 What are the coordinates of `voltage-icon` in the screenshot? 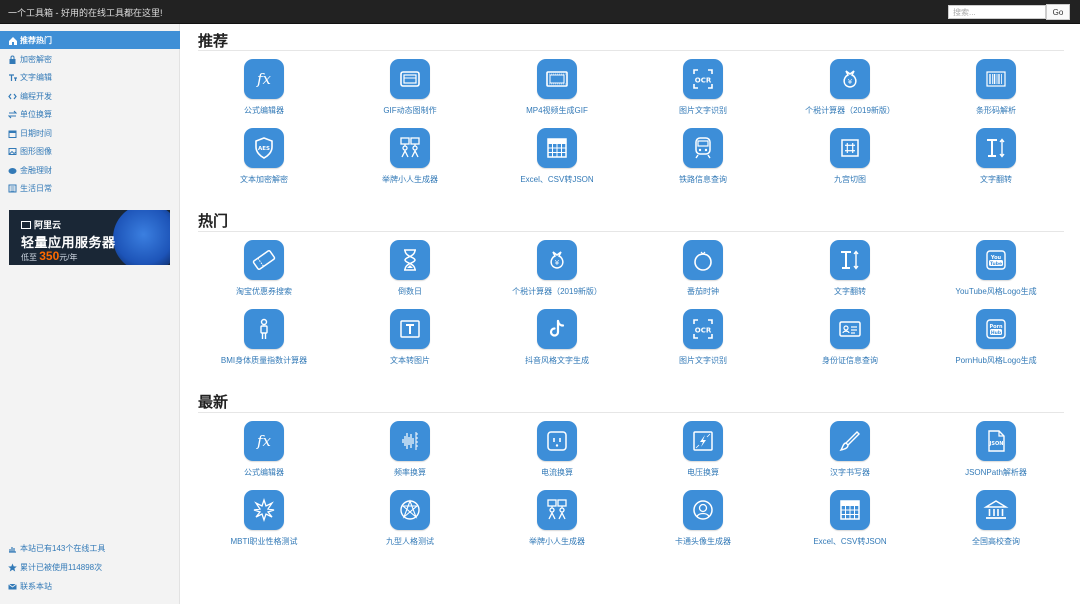 It's located at (703, 441).